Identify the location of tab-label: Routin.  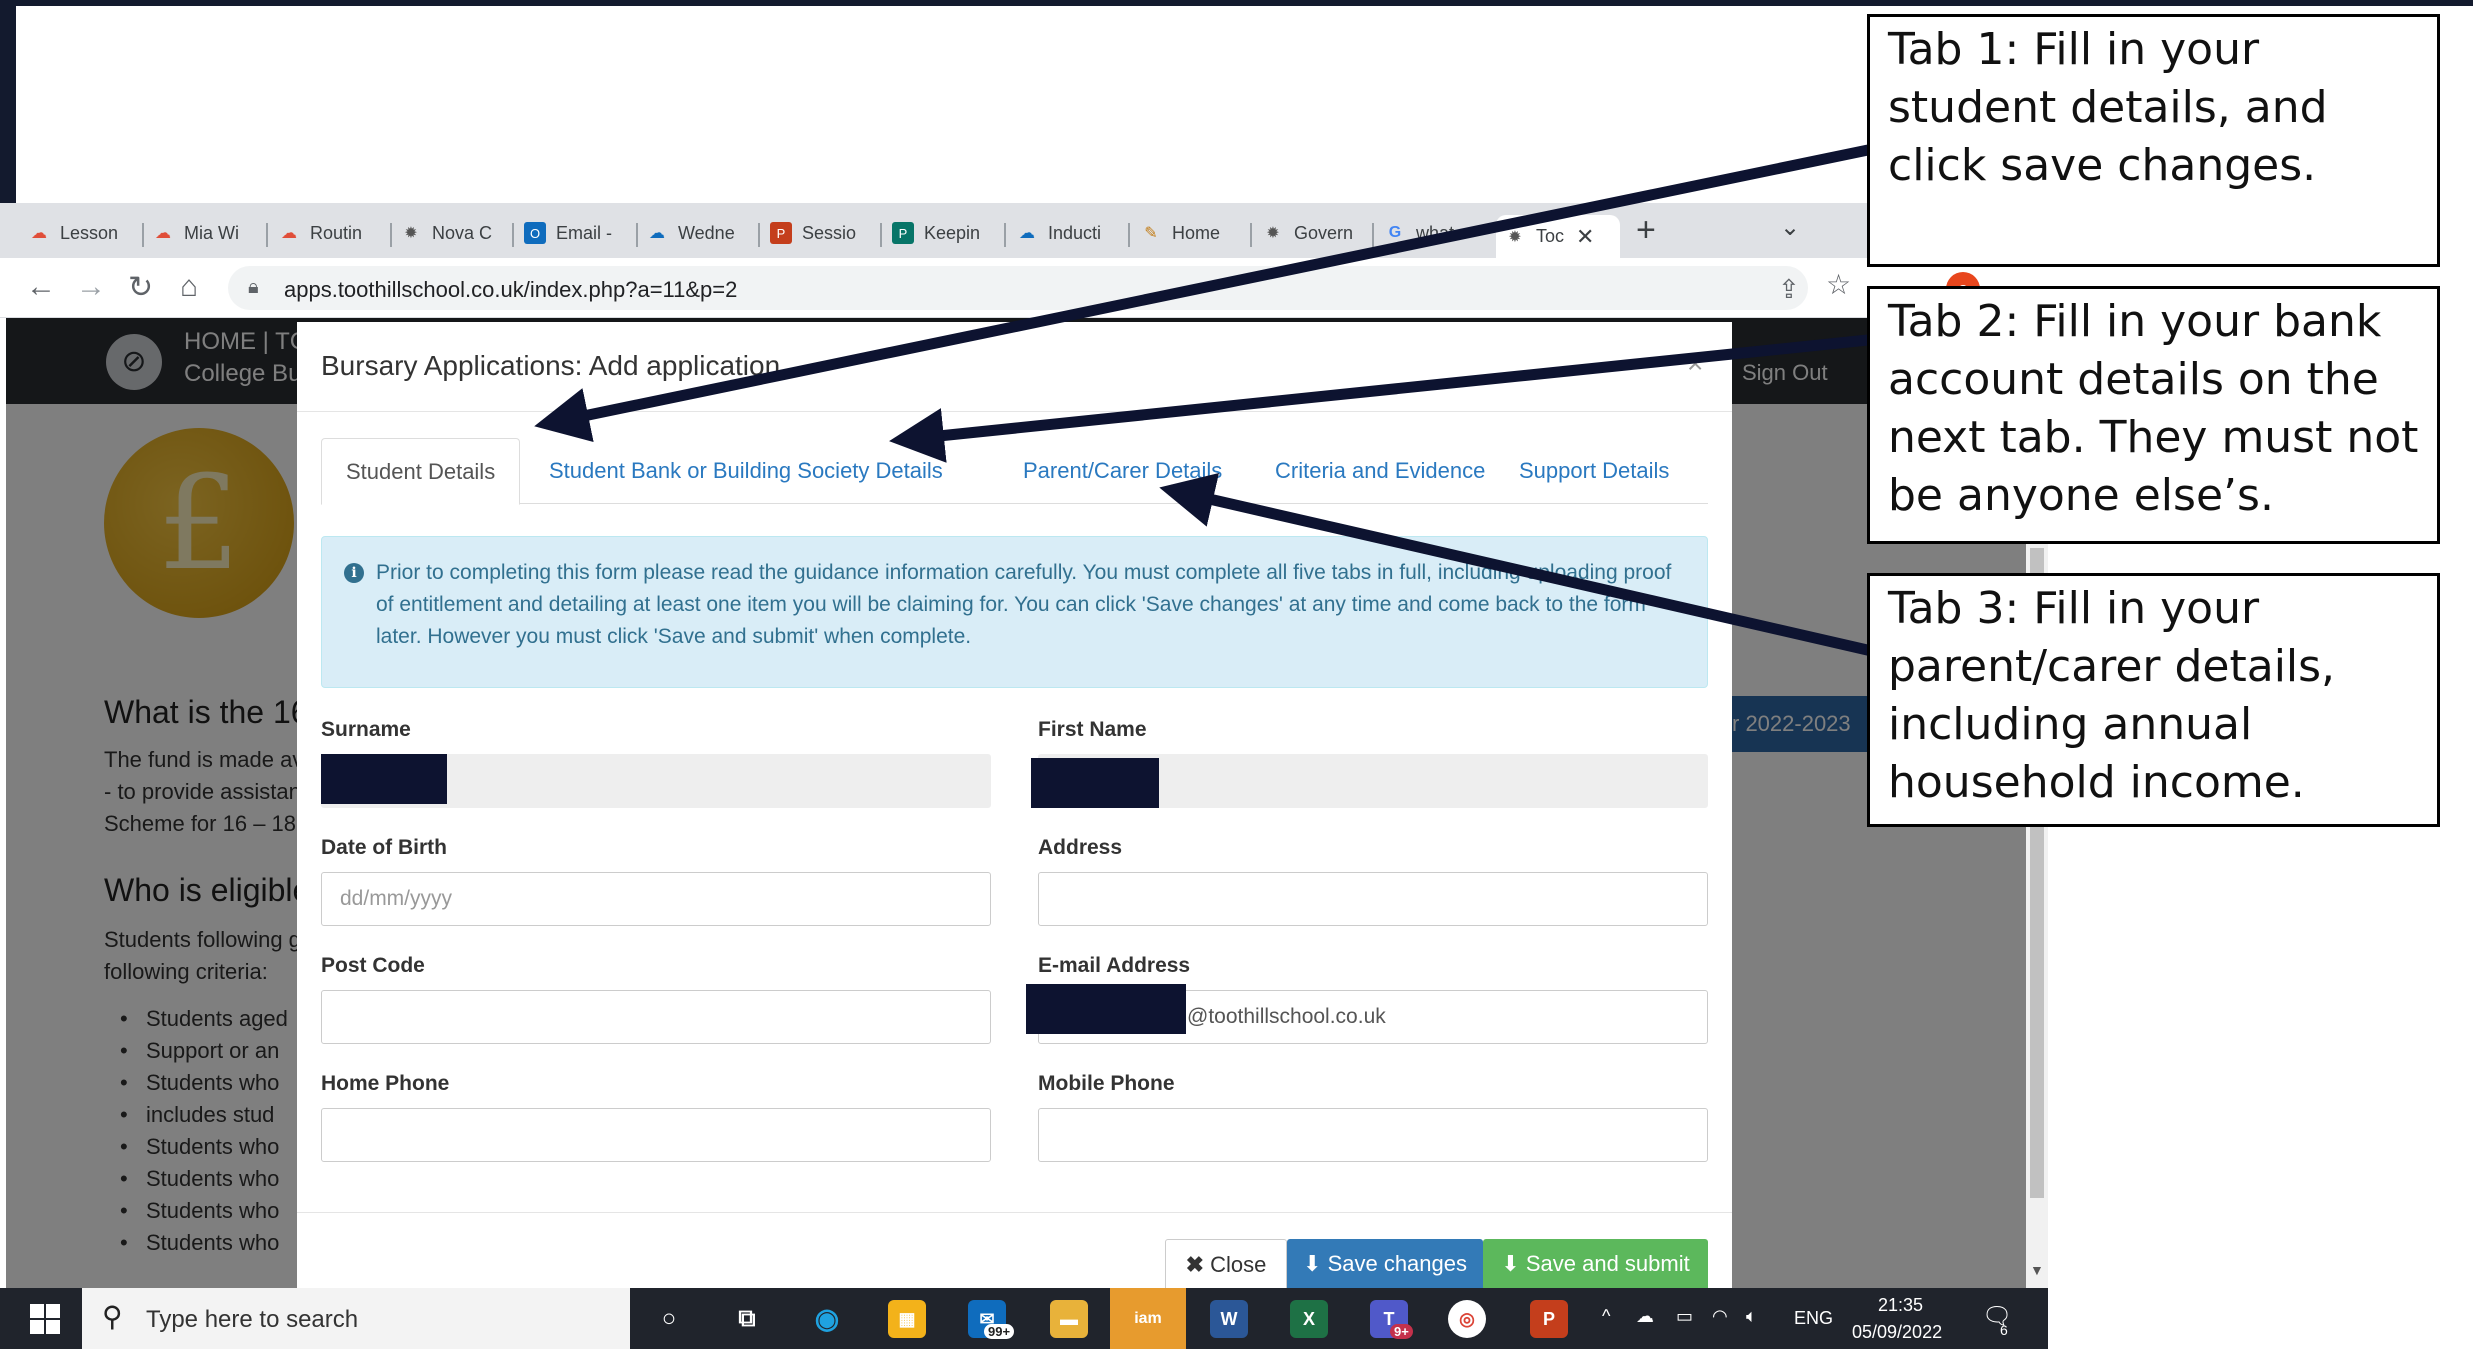
(336, 232).